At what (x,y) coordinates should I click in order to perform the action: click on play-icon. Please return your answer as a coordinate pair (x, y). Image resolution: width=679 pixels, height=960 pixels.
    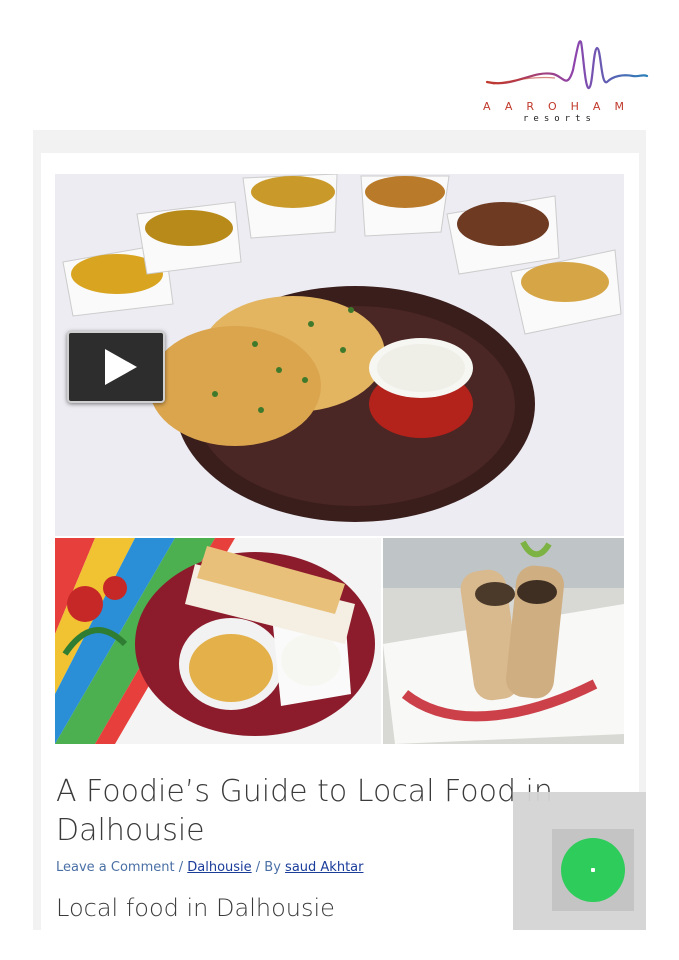
    Looking at the image, I should click on (121, 367).